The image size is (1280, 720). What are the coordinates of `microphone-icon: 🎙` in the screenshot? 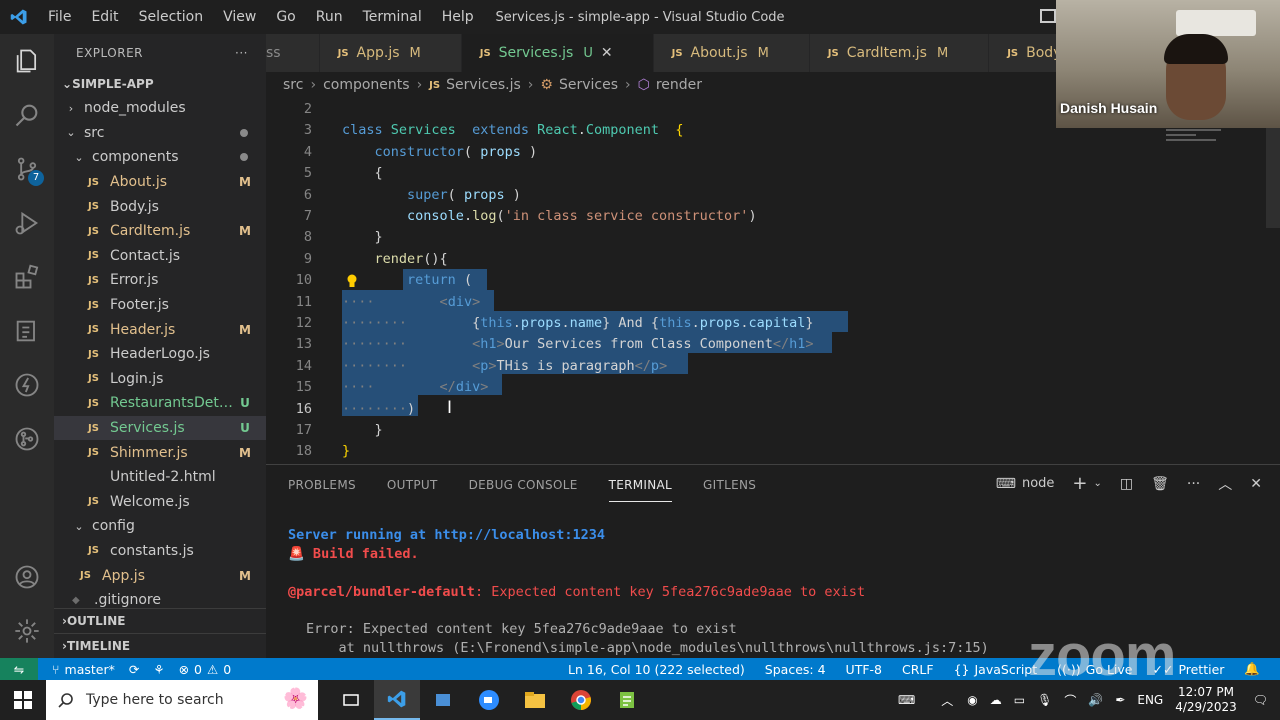 It's located at (1044, 700).